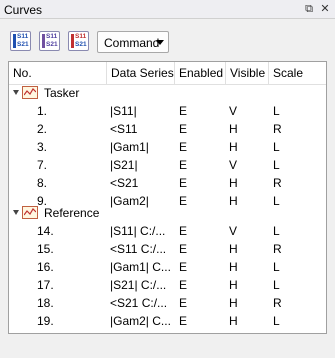 This screenshot has height=358, width=335. What do you see at coordinates (167, 165) in the screenshot?
I see `table-row: 7. |S21| E V L` at bounding box center [167, 165].